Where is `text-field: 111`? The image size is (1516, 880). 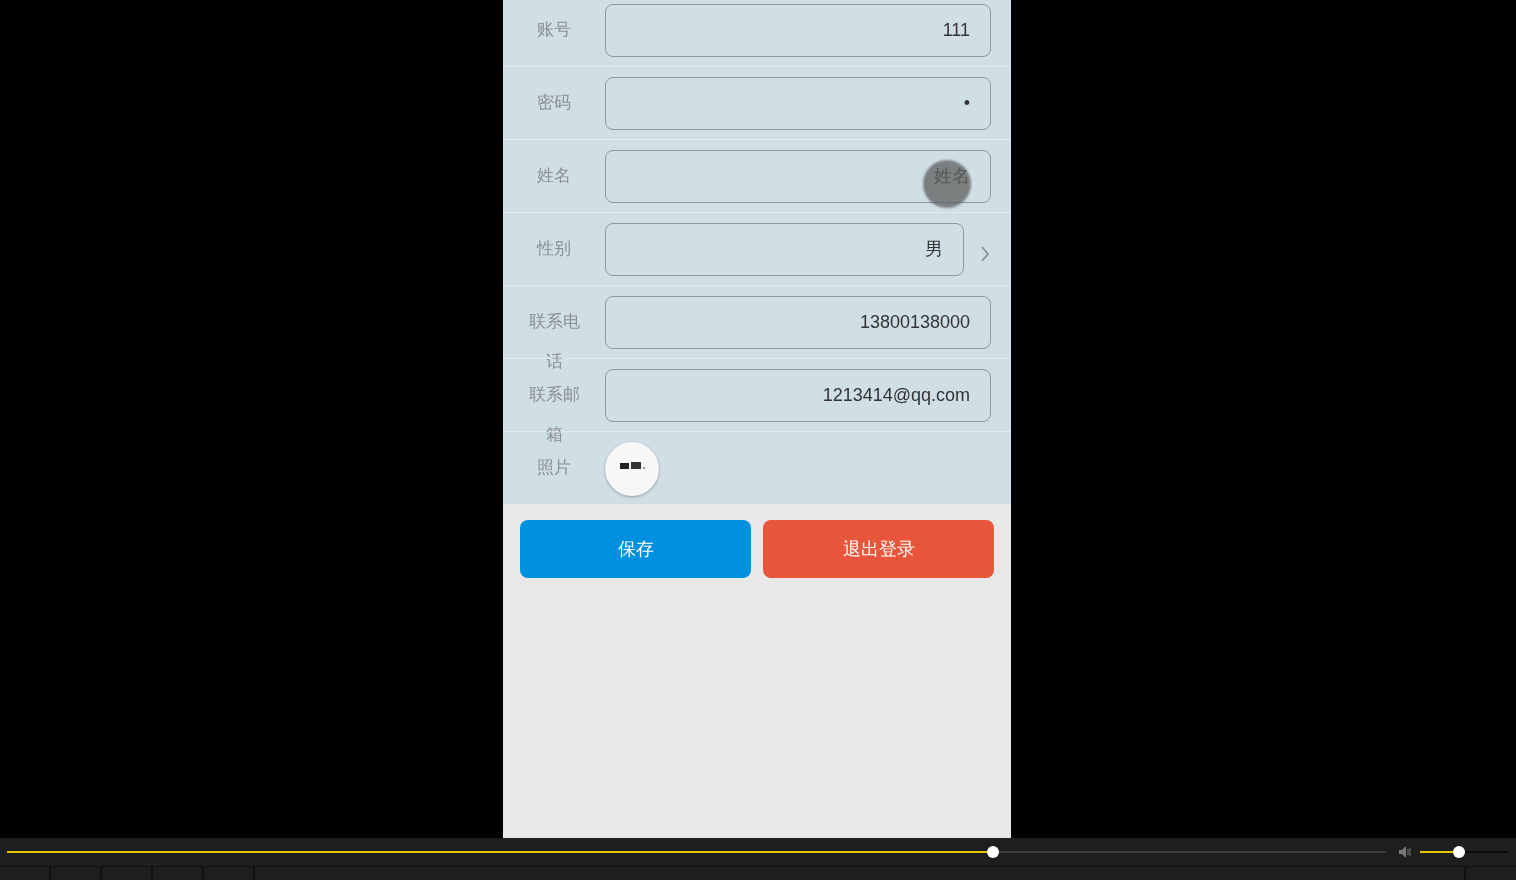
text-field: 111 is located at coordinates (798, 30).